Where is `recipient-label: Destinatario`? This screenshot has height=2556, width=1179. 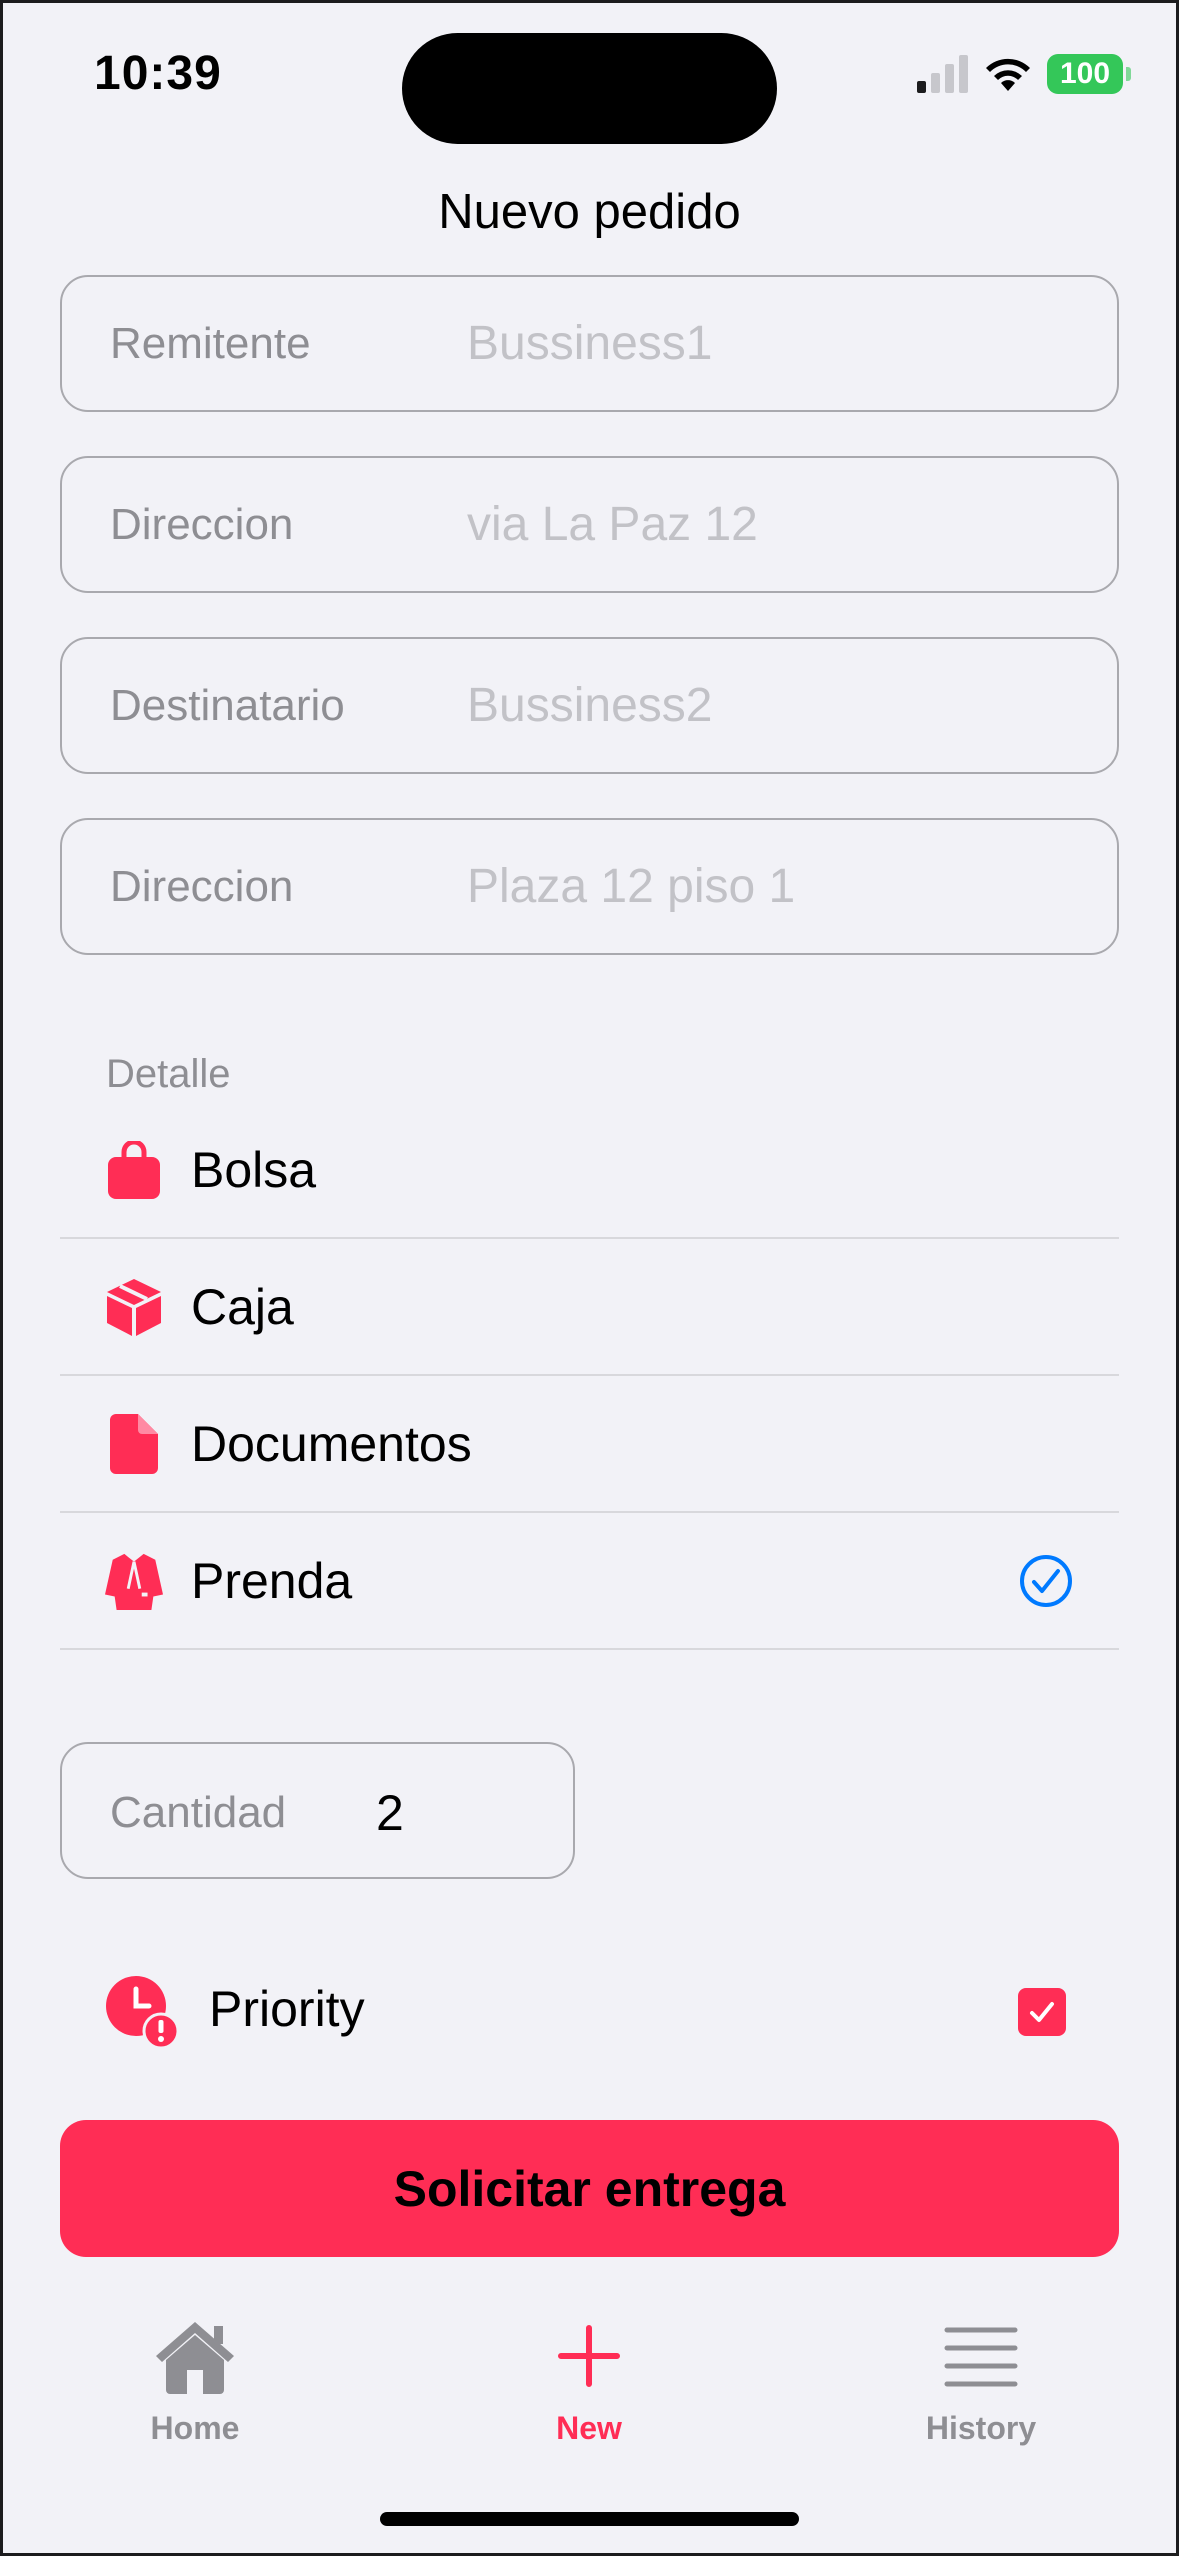
recipient-label: Destinatario is located at coordinates (227, 705).